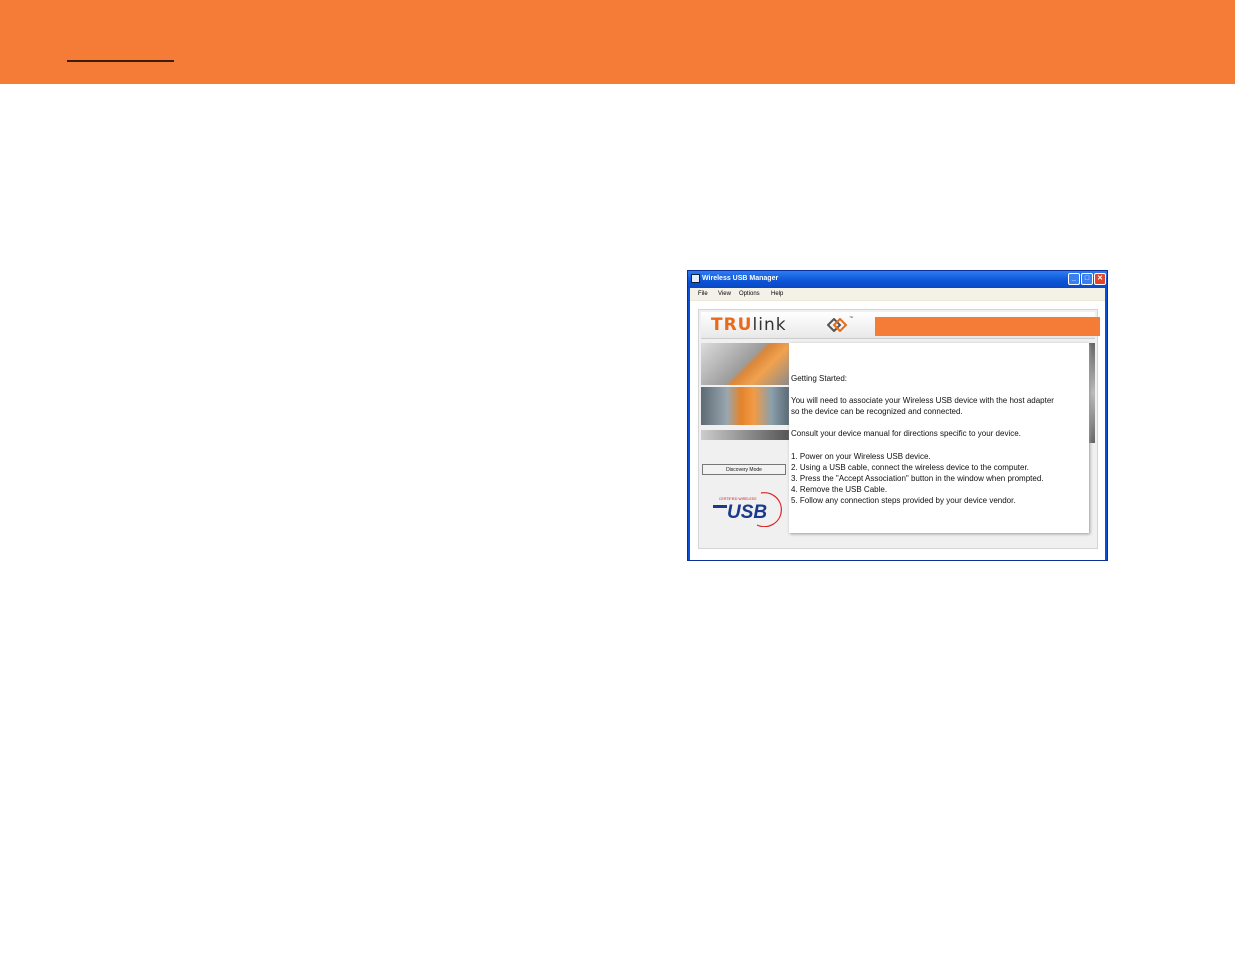 This screenshot has width=1235, height=954. I want to click on title-bar: Wireless USB Manager _ □ ✕, so click(897, 279).